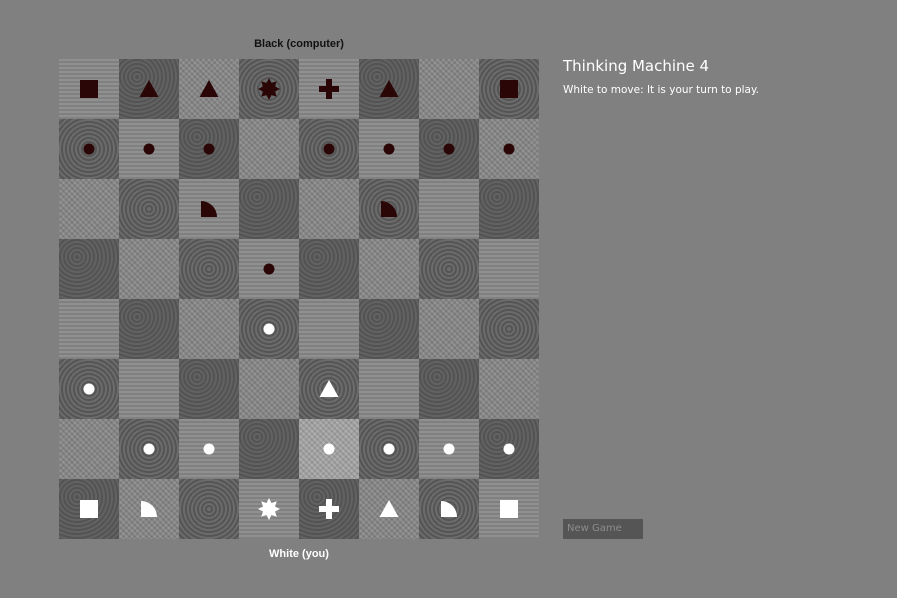 This screenshot has width=897, height=598. I want to click on square-d7, so click(269, 149).